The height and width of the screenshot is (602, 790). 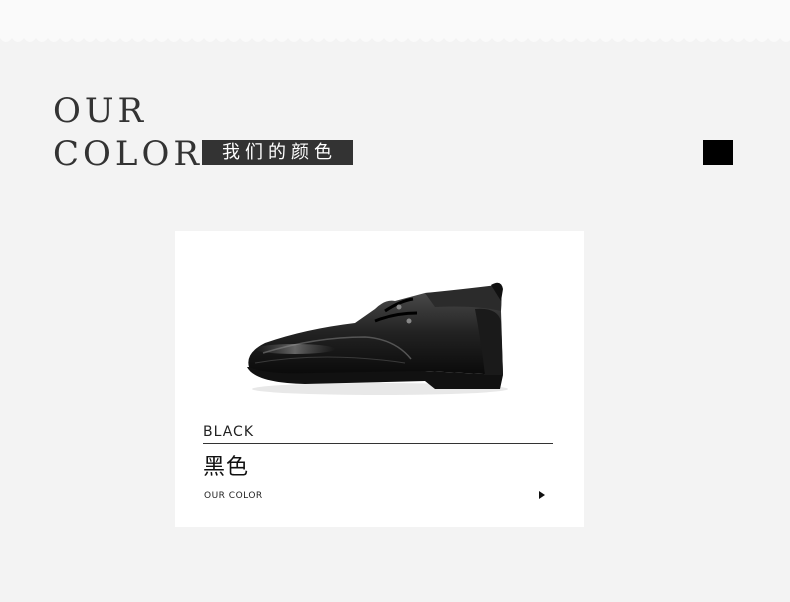 I want to click on color-name-cn: 黑色, so click(x=226, y=467).